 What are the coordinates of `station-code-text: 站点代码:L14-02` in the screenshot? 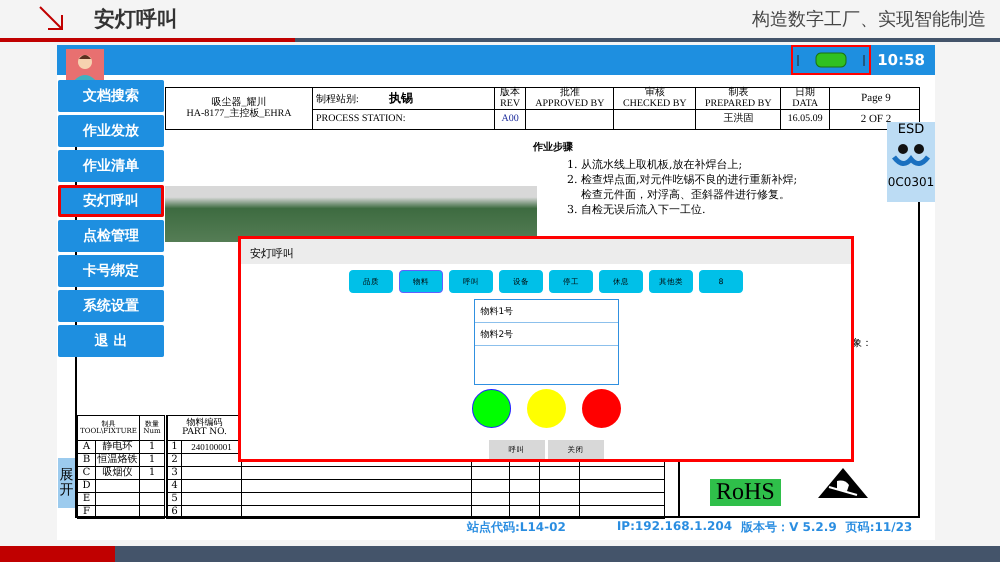 It's located at (516, 527).